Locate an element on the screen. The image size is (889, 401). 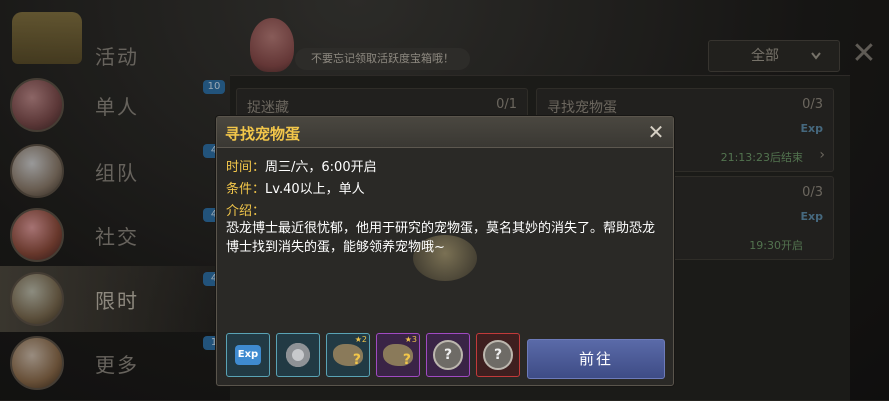
reward-slot: Exp is located at coordinates (248, 355).